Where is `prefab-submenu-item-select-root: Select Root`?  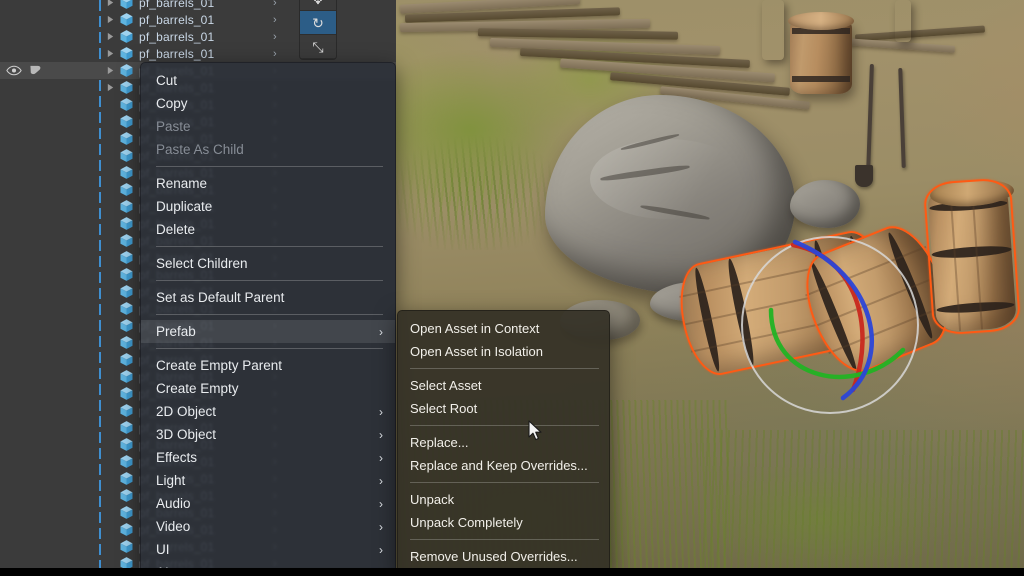 prefab-submenu-item-select-root: Select Root is located at coordinates (503, 408).